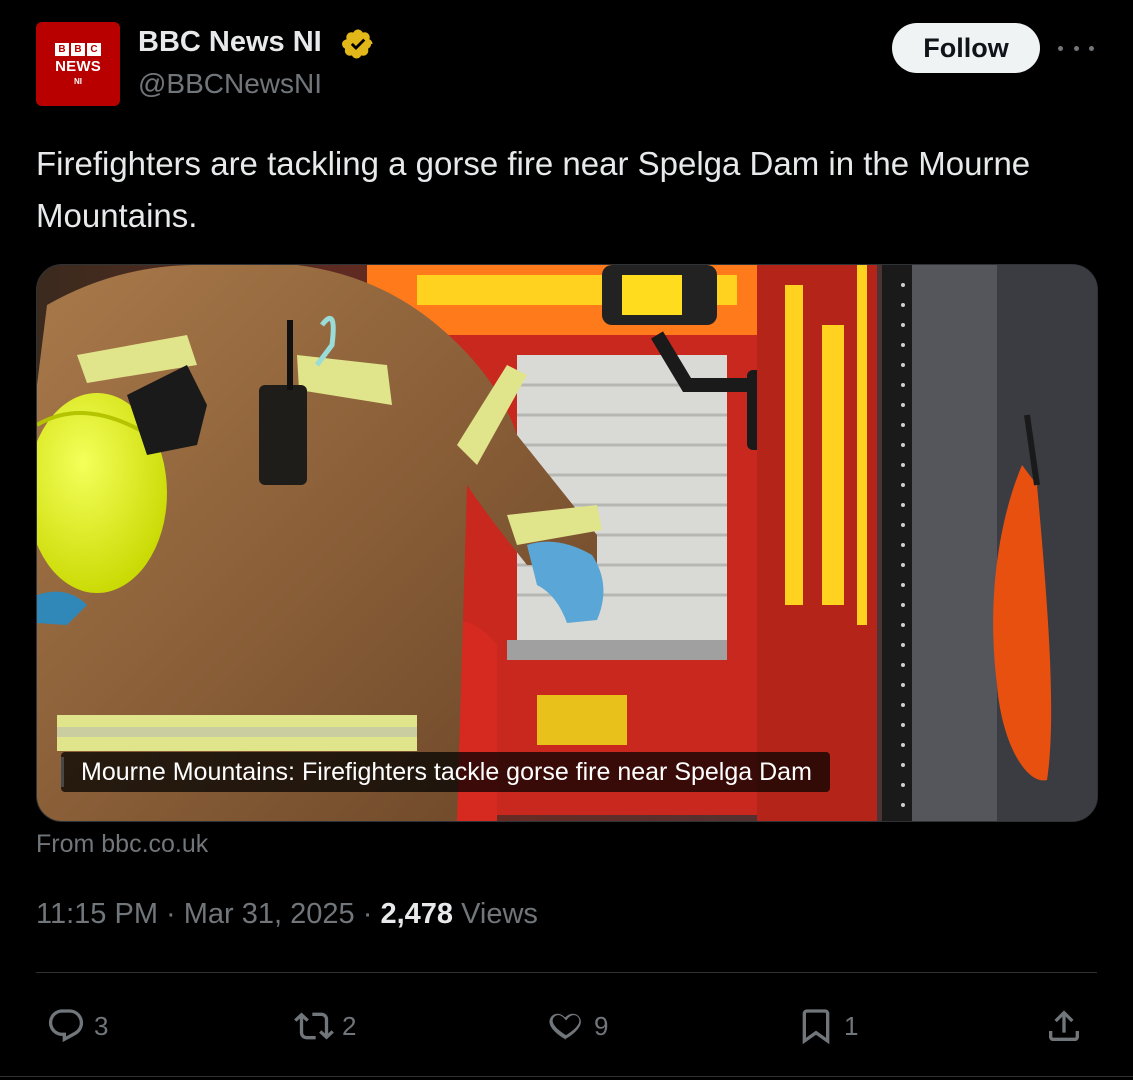 This screenshot has height=1080, width=1133. I want to click on avatar-region-text: NI, so click(78, 81).